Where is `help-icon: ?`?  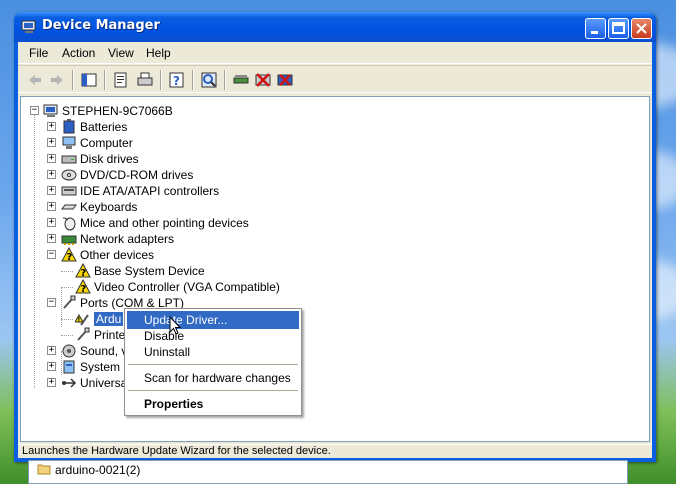 help-icon: ? is located at coordinates (177, 80).